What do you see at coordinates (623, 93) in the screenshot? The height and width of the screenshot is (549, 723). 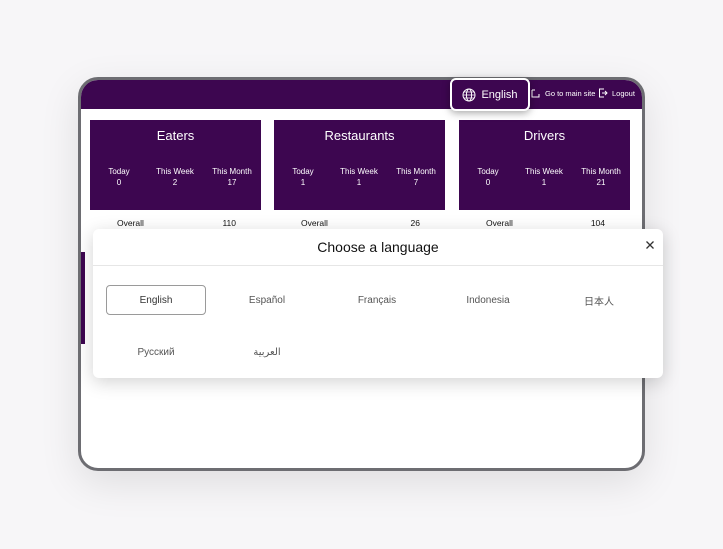 I see `logout-label: Logout` at bounding box center [623, 93].